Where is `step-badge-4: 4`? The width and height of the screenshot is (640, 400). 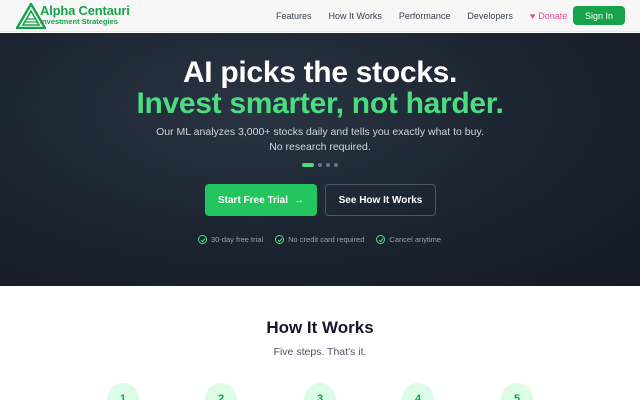 step-badge-4: 4 is located at coordinates (418, 391).